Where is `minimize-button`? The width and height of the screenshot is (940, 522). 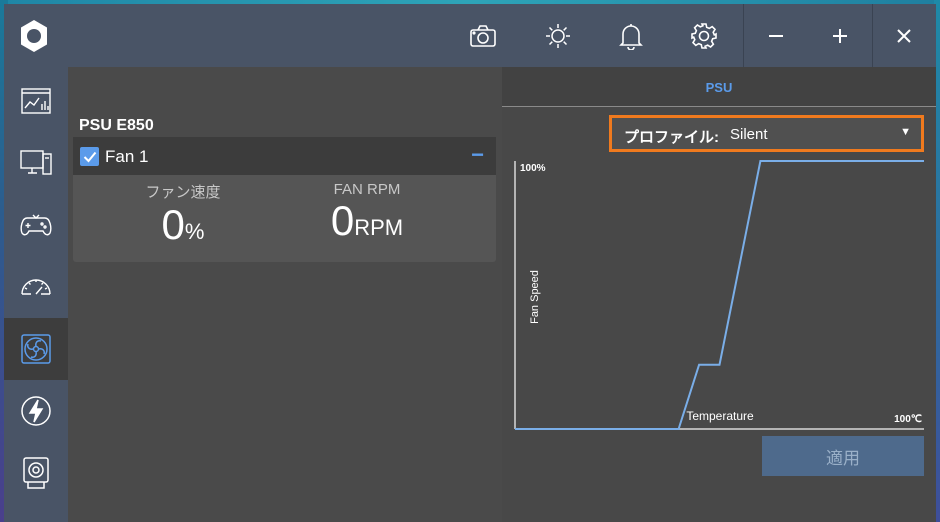
minimize-button is located at coordinates (776, 35).